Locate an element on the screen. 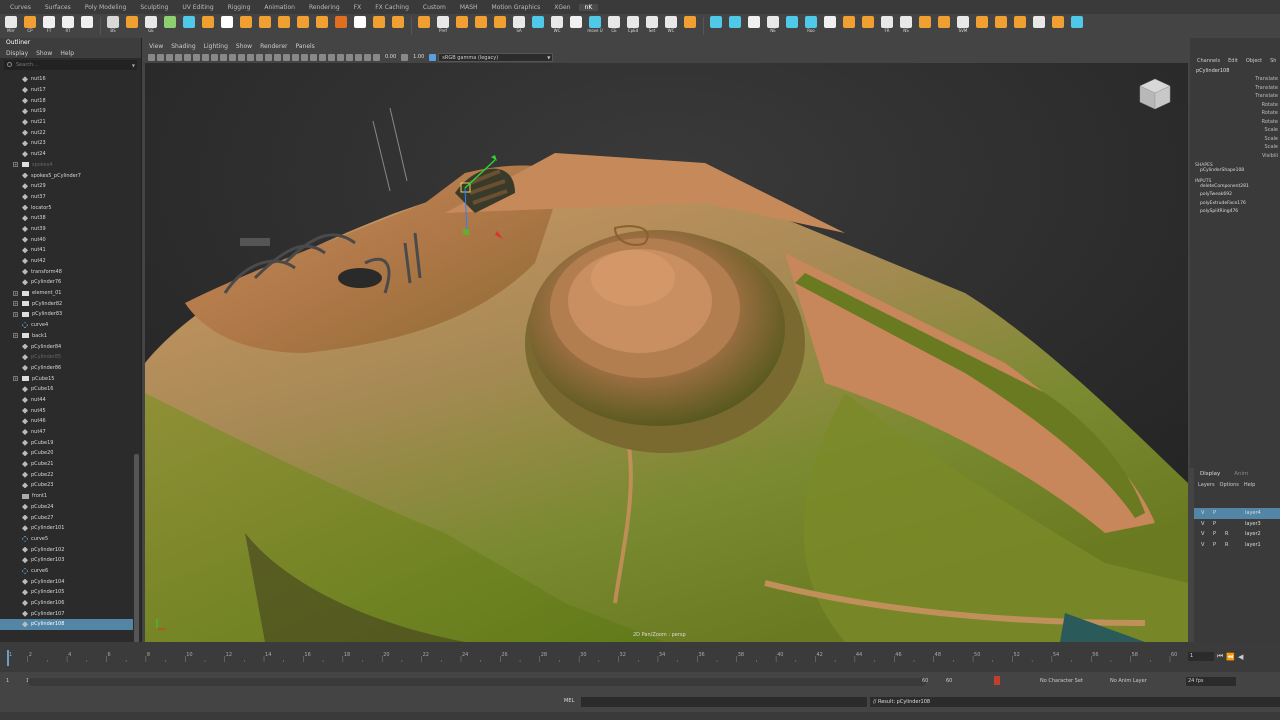  channel-box-menu-item: Edit is located at coordinates (1233, 61).